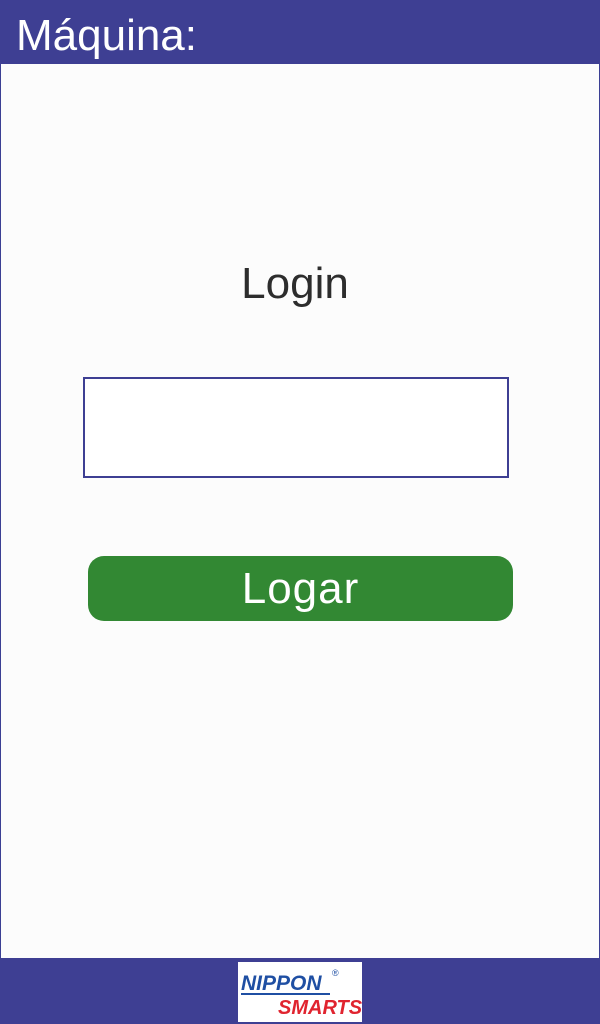 The width and height of the screenshot is (600, 1024). What do you see at coordinates (300, 588) in the screenshot?
I see `login-button: Logar` at bounding box center [300, 588].